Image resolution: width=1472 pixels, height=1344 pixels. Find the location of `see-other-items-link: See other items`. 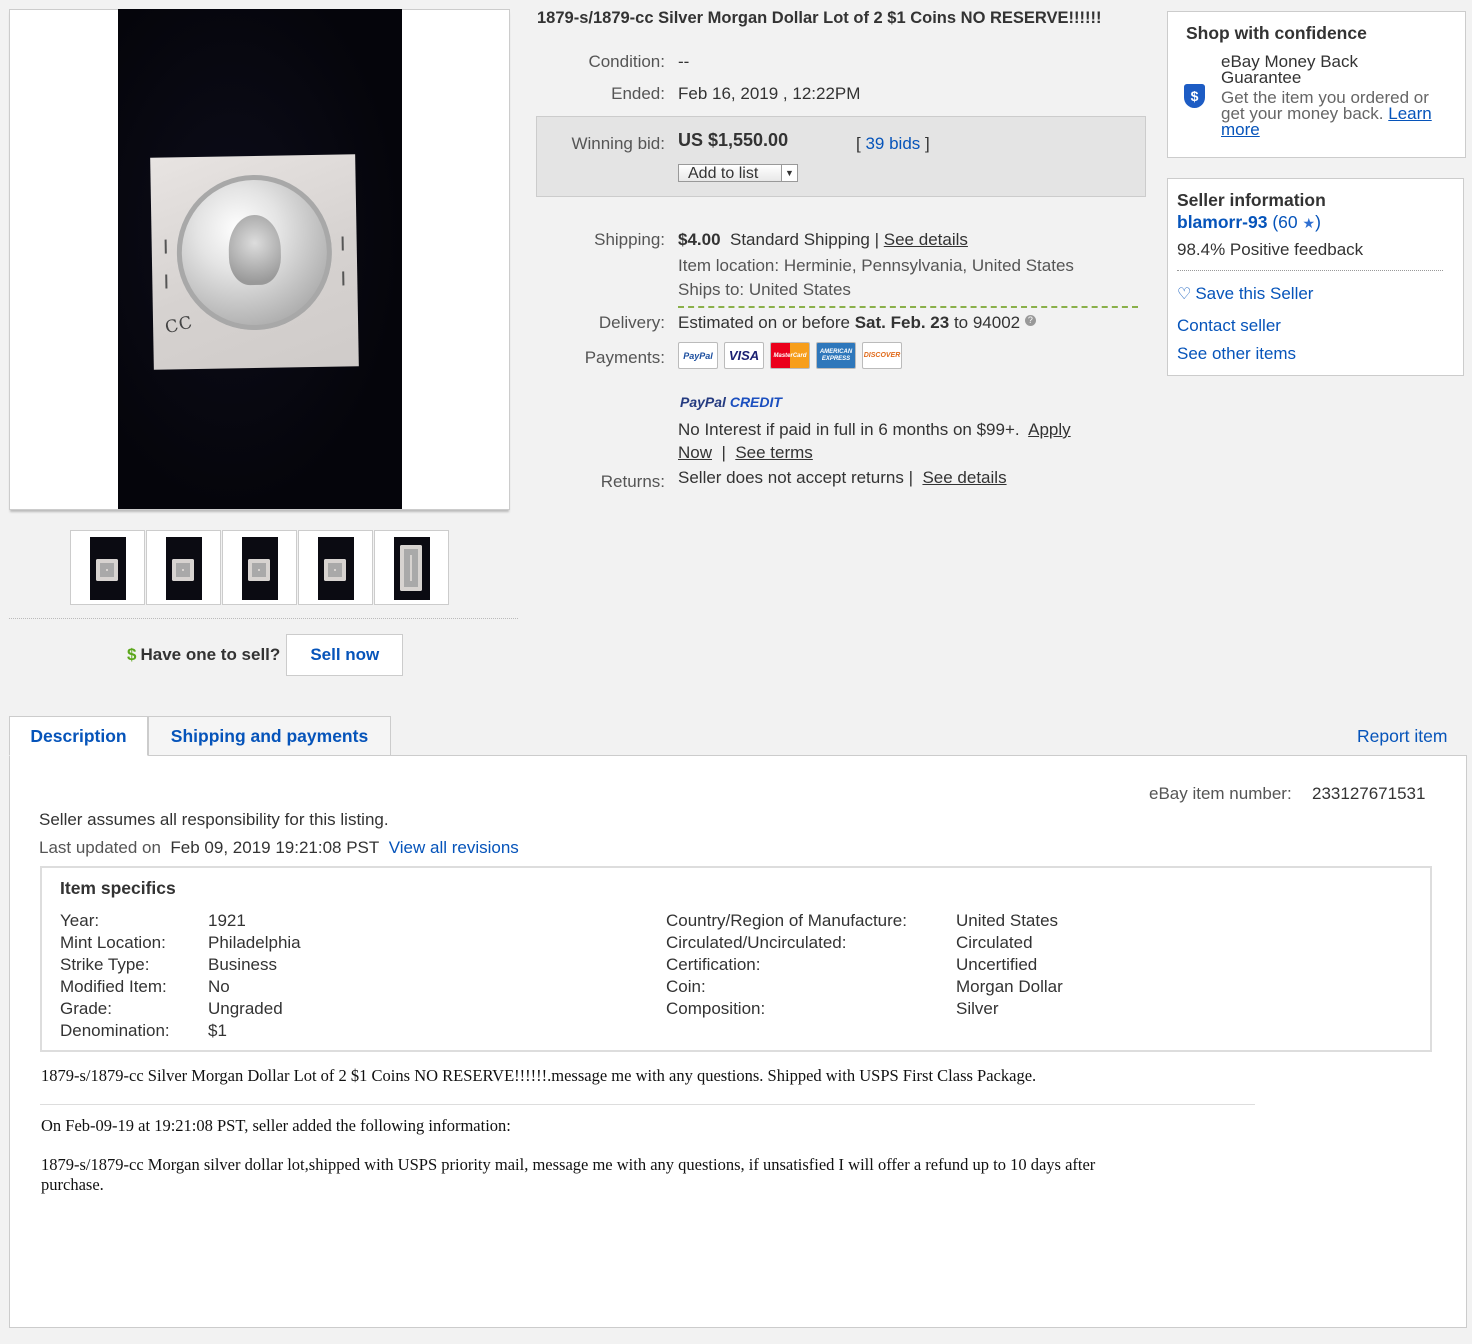

see-other-items-link: See other items is located at coordinates (1236, 354).